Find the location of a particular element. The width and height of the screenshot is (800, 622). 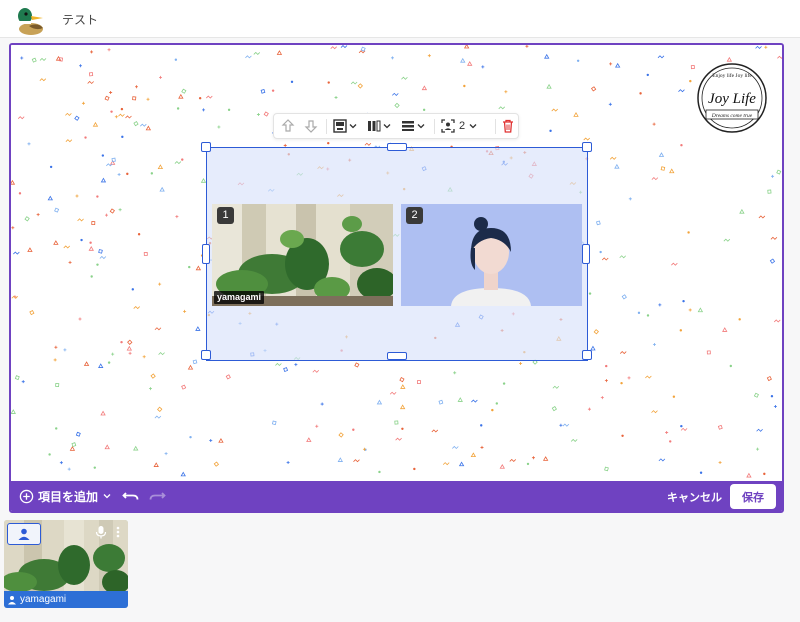

trash-icon is located at coordinates (508, 126).